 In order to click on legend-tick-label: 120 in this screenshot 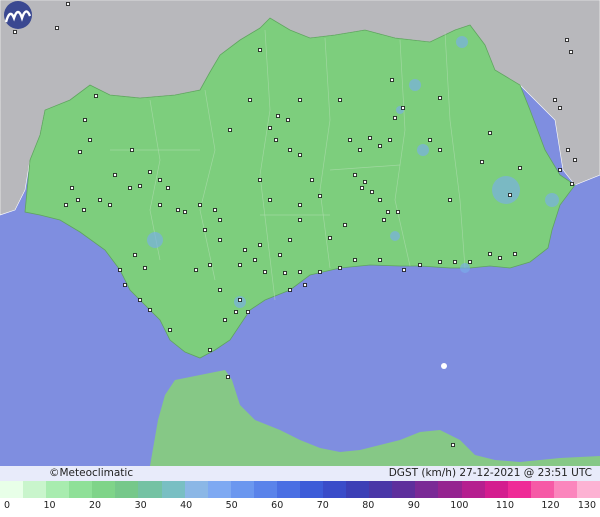, I will do `click(550, 505)`.